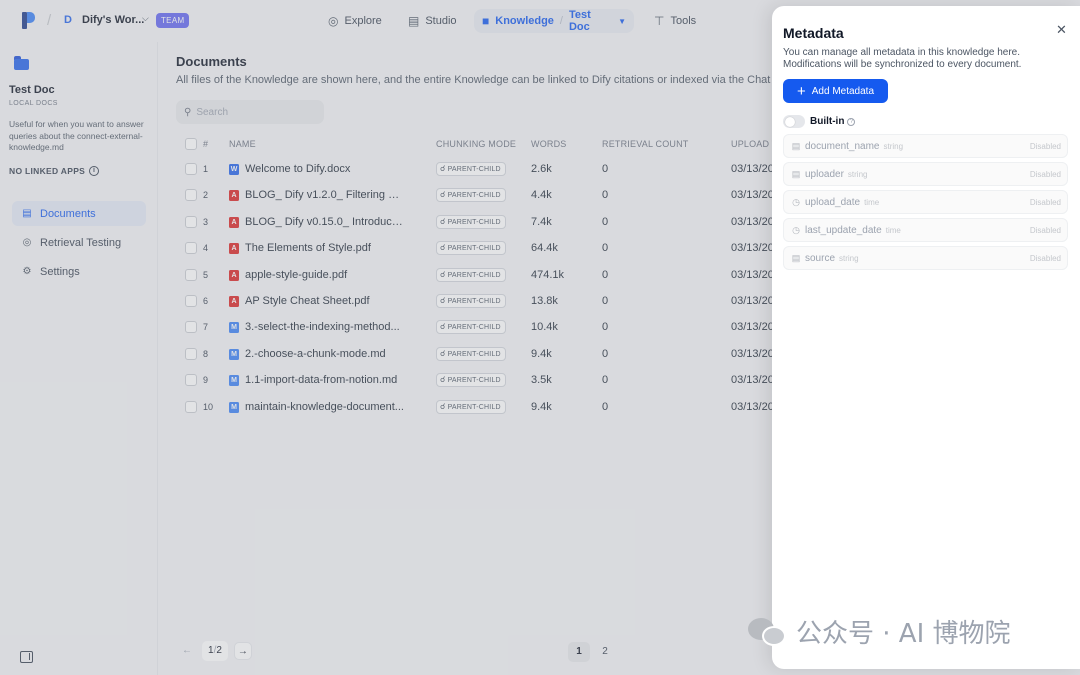  I want to click on builtin-toggle, so click(794, 121).